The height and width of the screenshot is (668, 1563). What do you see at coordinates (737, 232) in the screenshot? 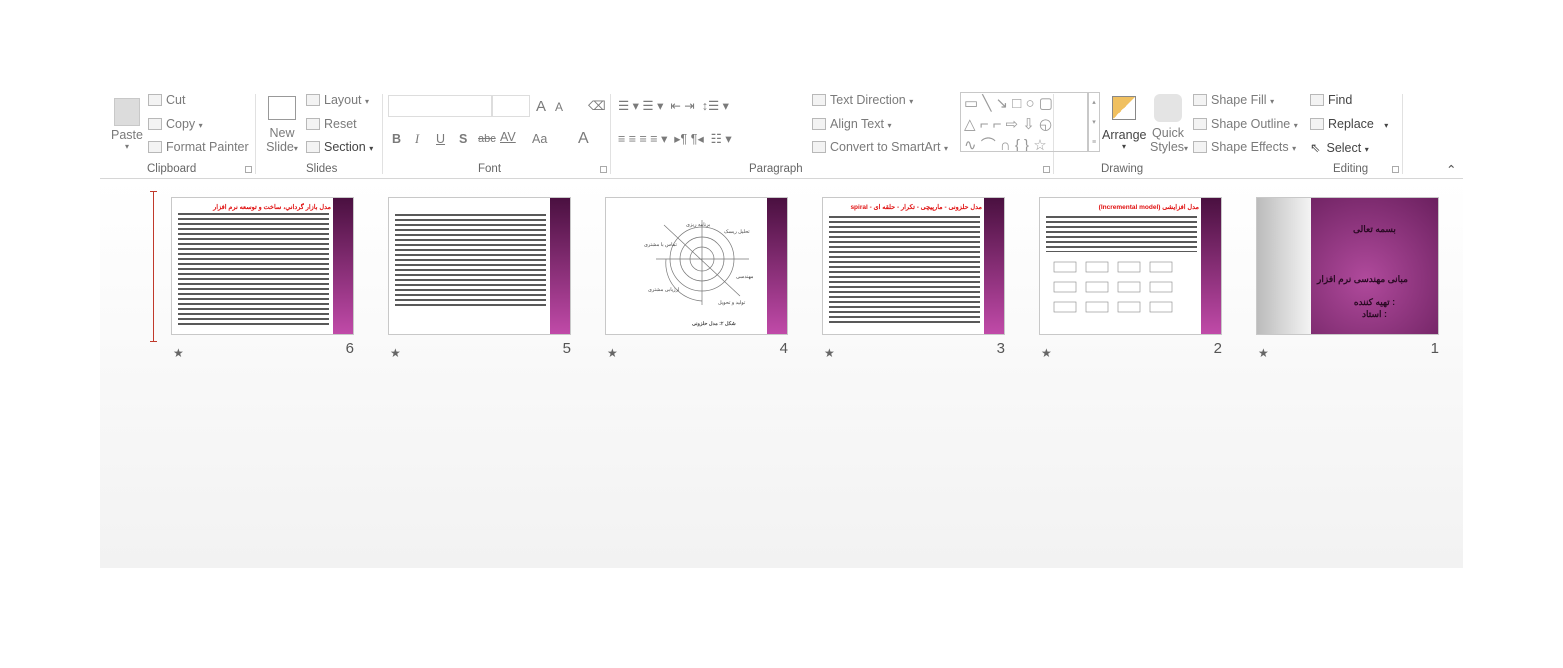
I see `diagram-label: تحلیل ریسک` at bounding box center [737, 232].